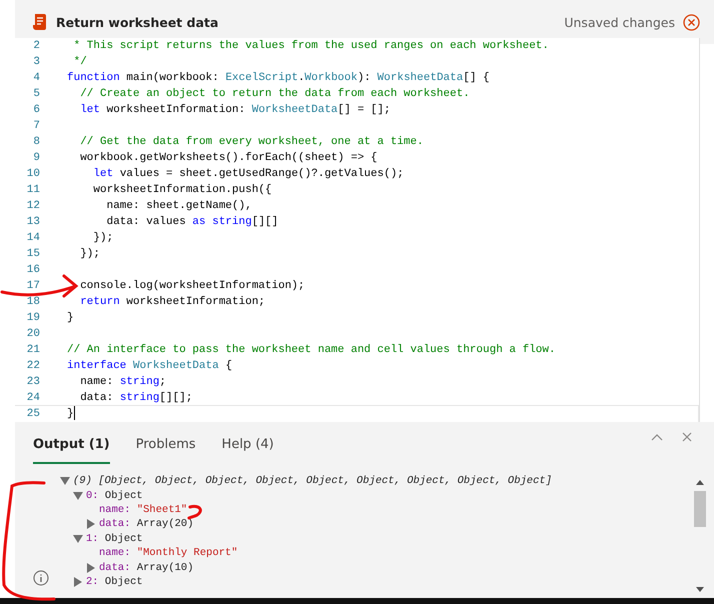 The image size is (714, 604). I want to click on info-icon, so click(41, 578).